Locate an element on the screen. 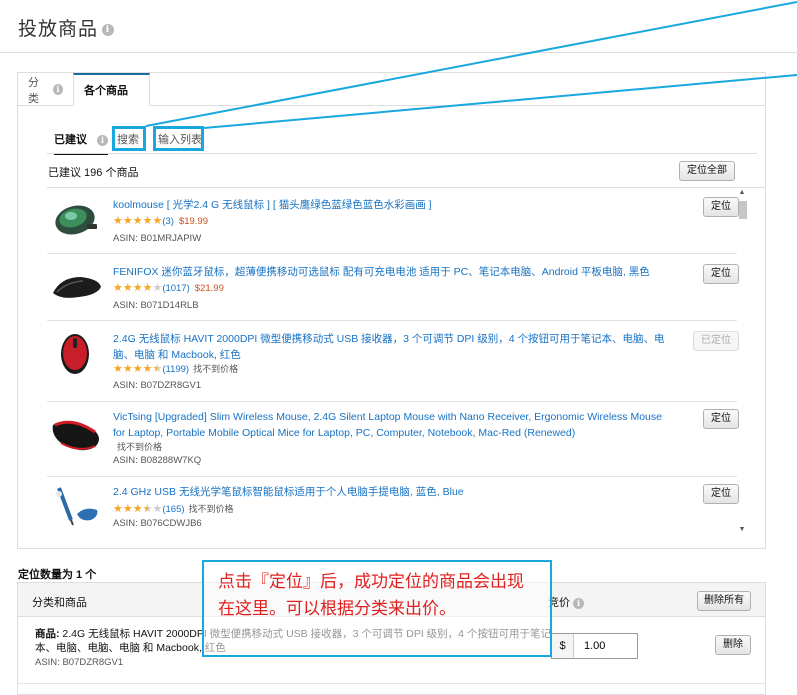 This screenshot has width=797, height=695. product-meta: ★★★★★(1199) 找不到价格 is located at coordinates (175, 369).